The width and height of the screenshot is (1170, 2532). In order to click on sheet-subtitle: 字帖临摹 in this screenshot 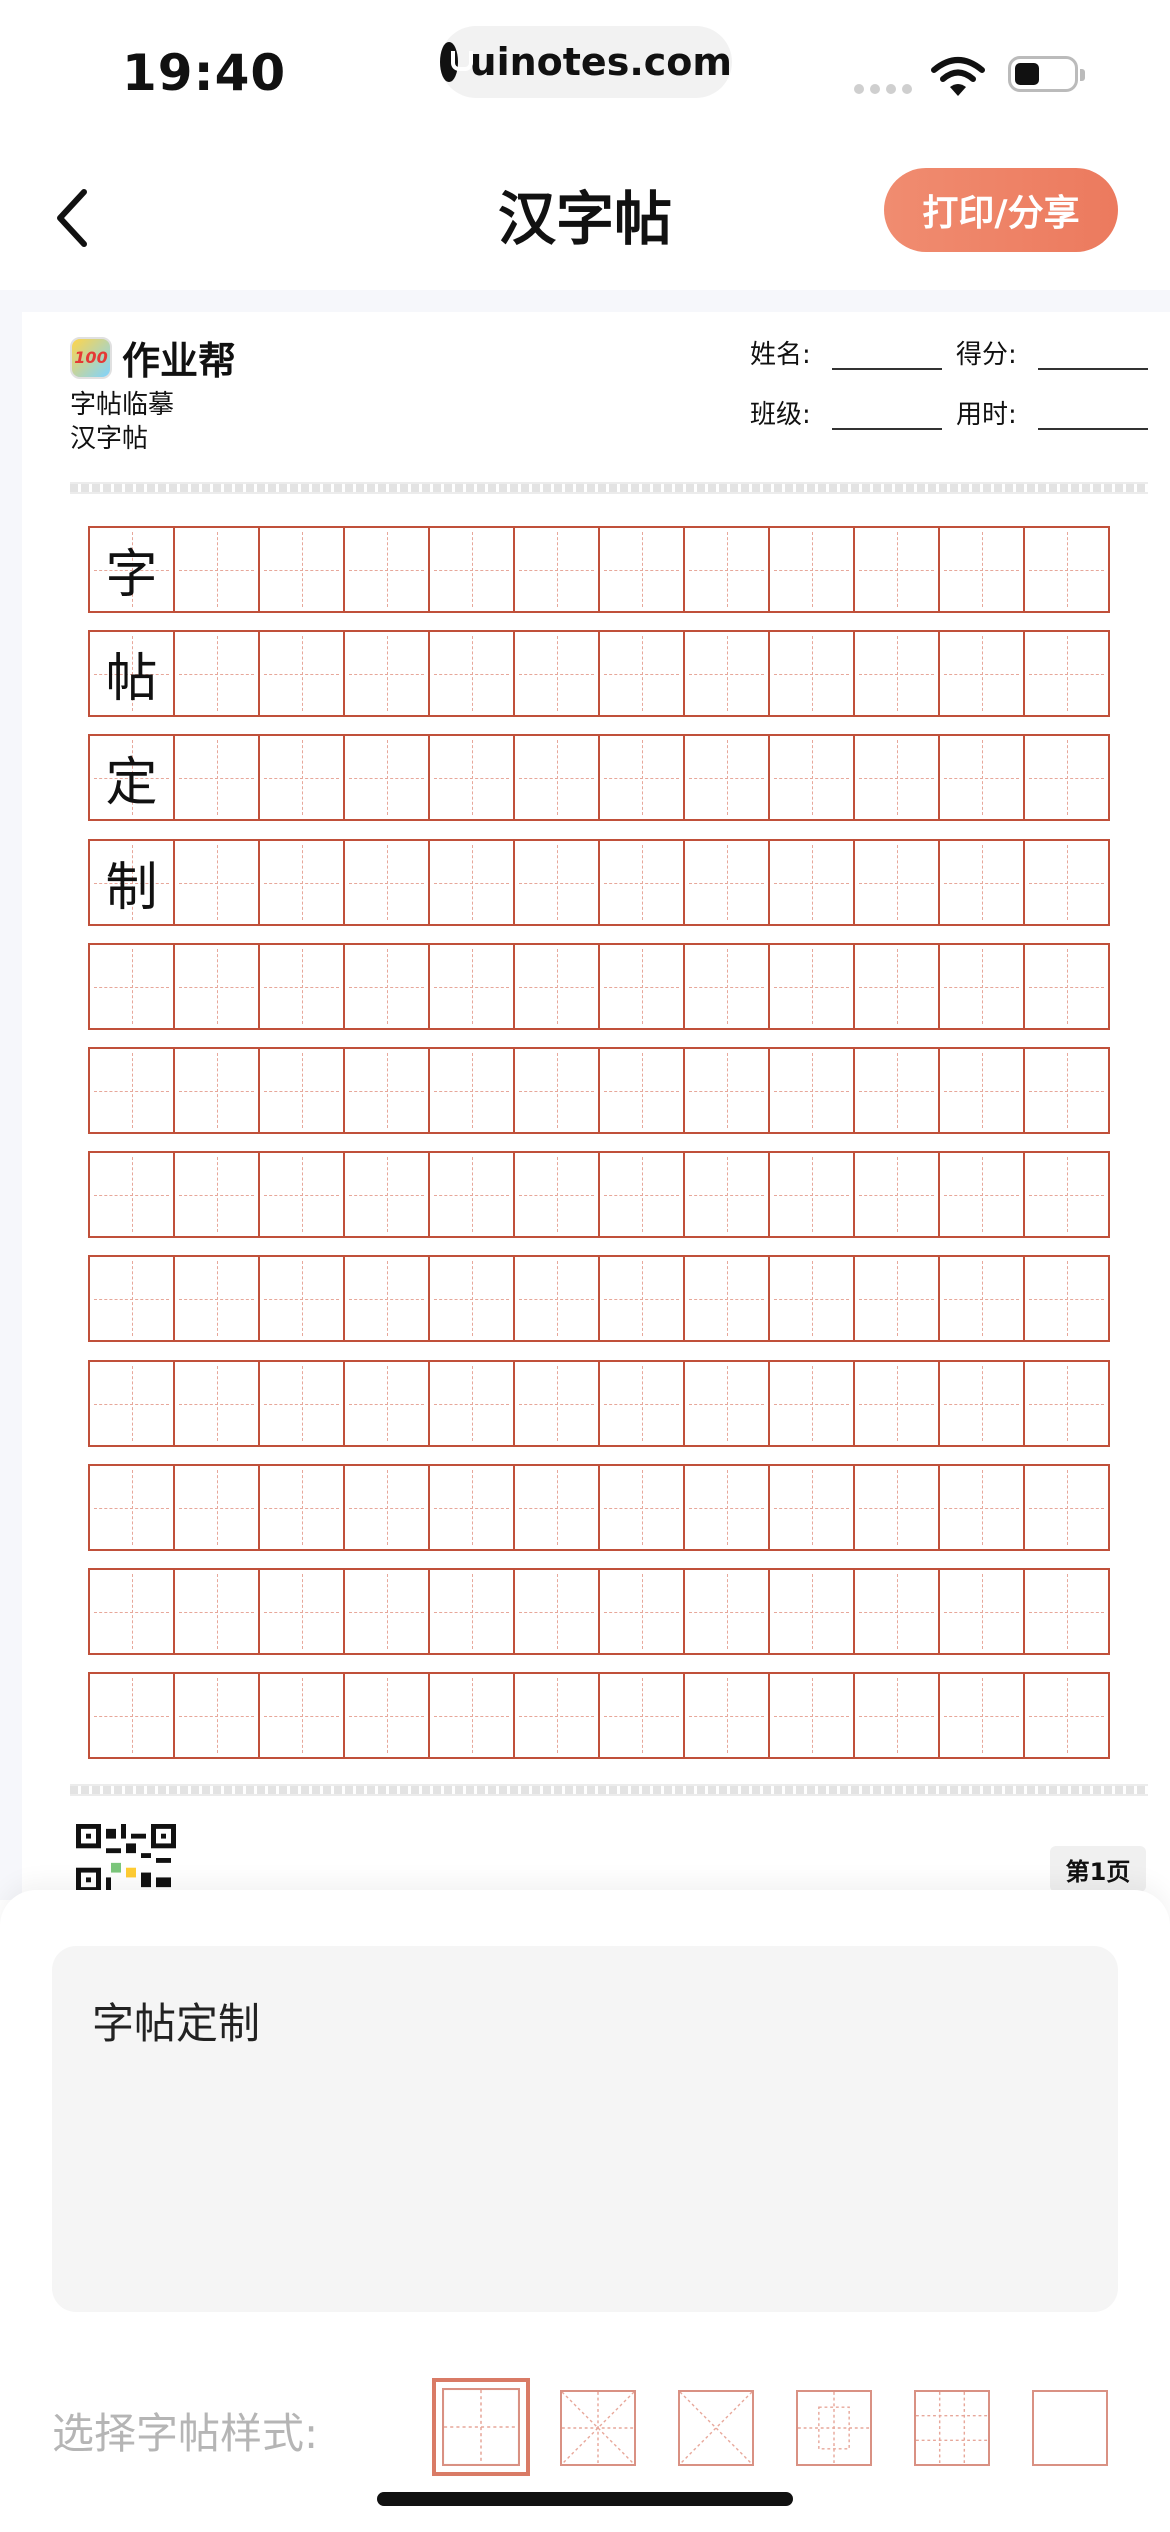, I will do `click(122, 405)`.